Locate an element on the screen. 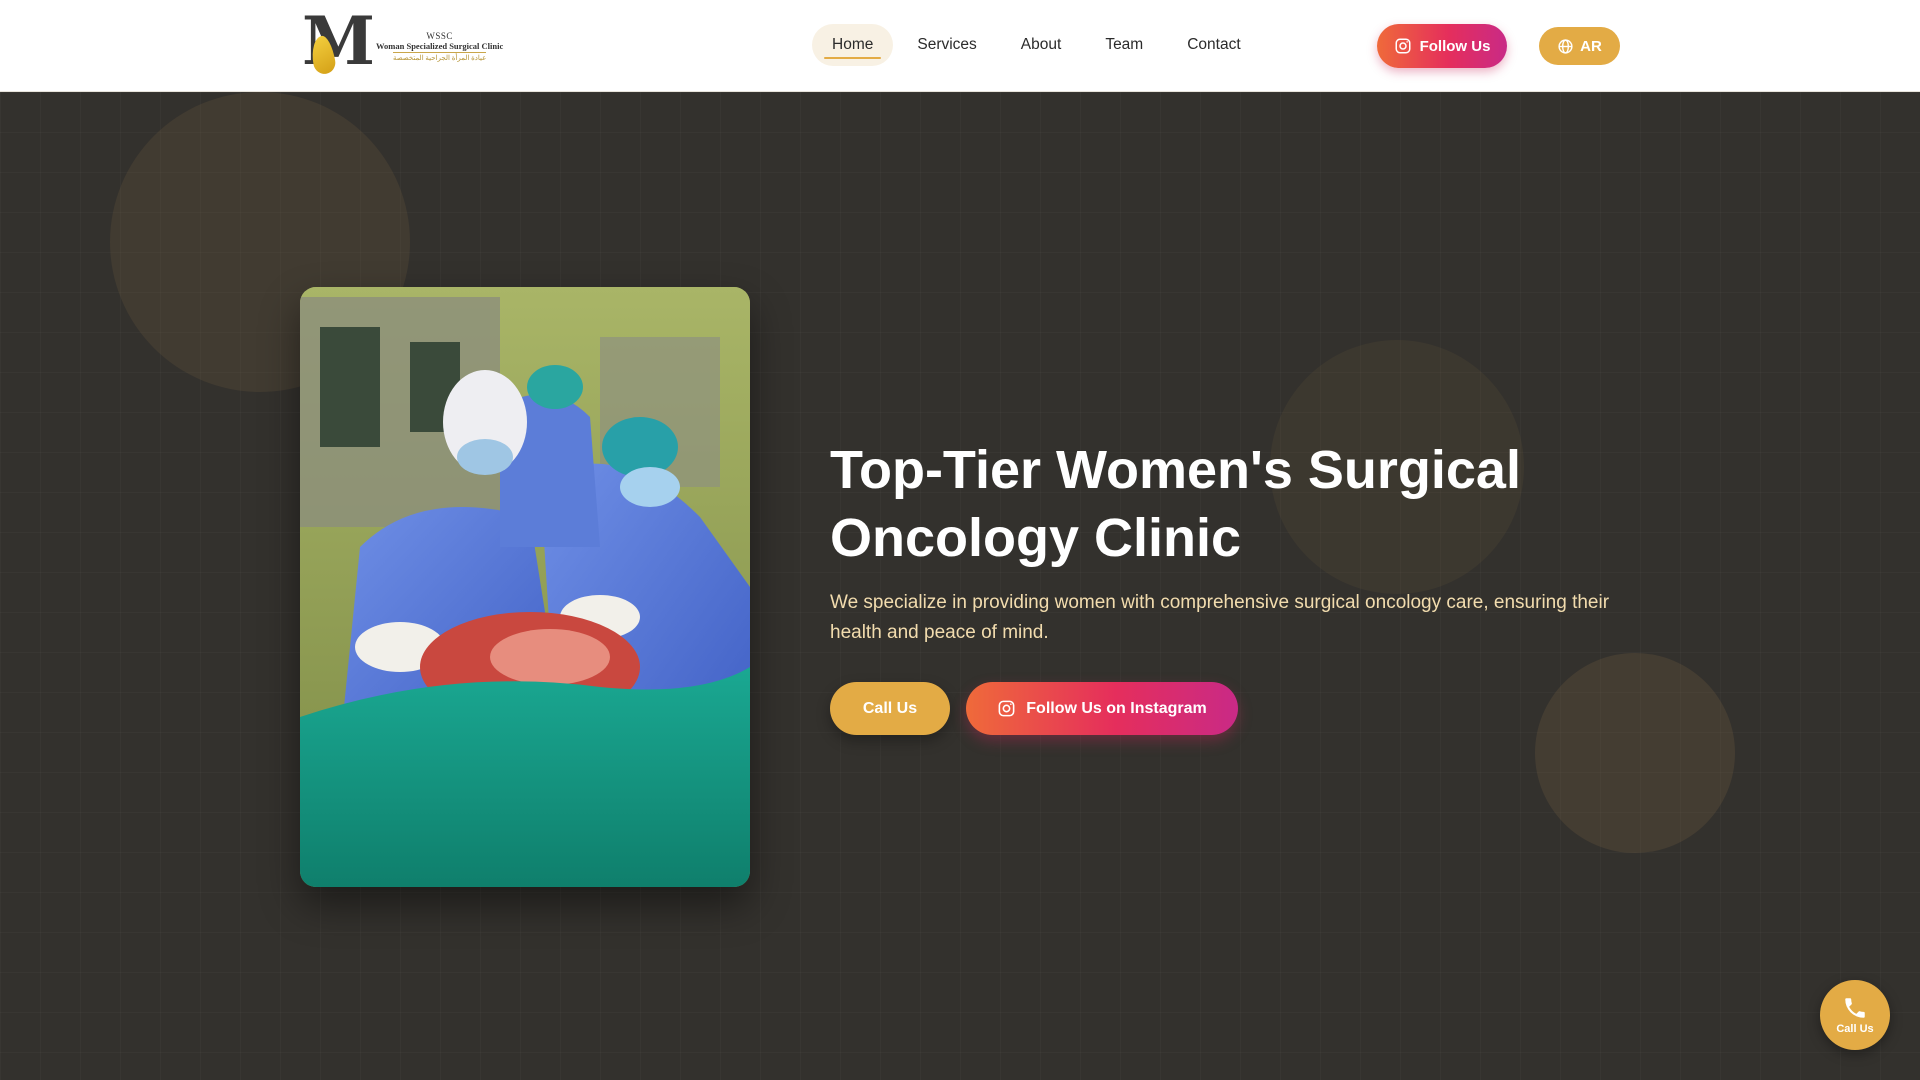 The image size is (1920, 1080). floating-call-label: Call Us is located at coordinates (1855, 1029).